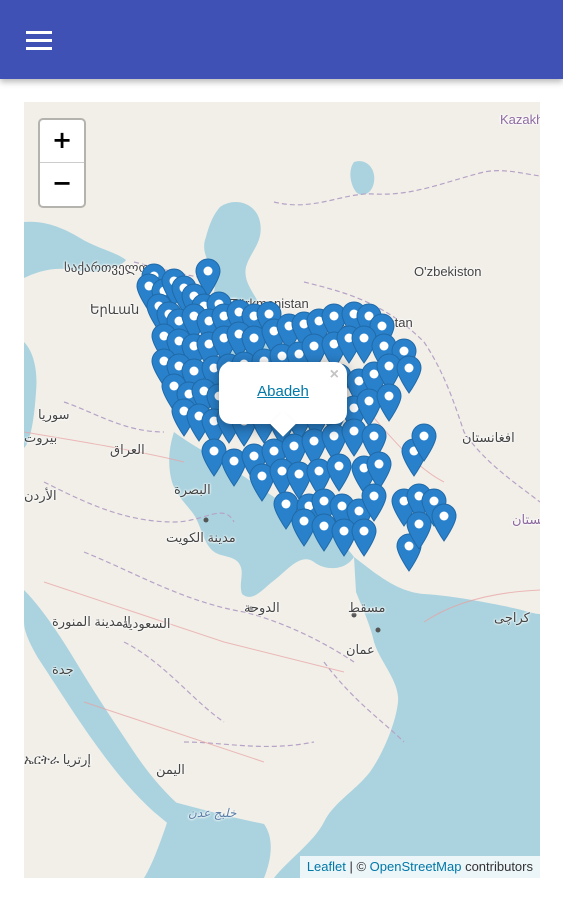  What do you see at coordinates (62, 184) in the screenshot?
I see `zoom-out-button: −` at bounding box center [62, 184].